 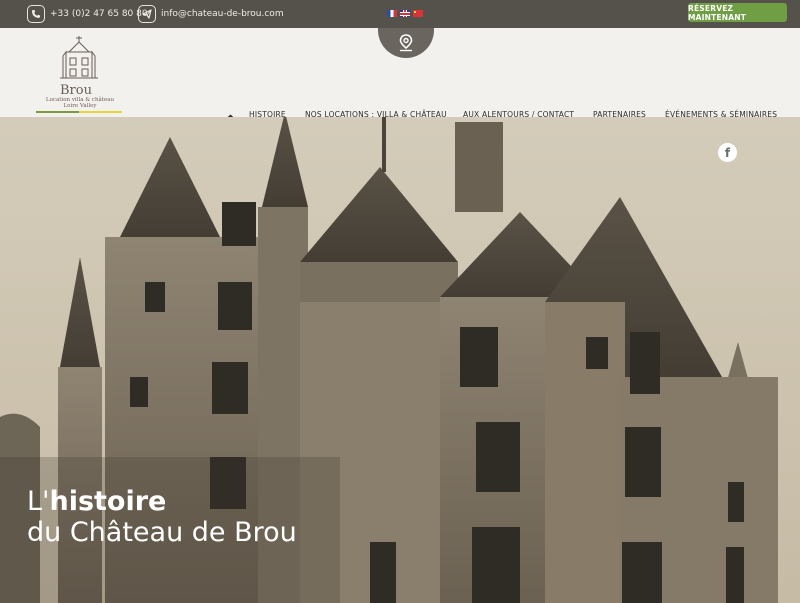 What do you see at coordinates (76, 90) in the screenshot?
I see `logo-name: Brou` at bounding box center [76, 90].